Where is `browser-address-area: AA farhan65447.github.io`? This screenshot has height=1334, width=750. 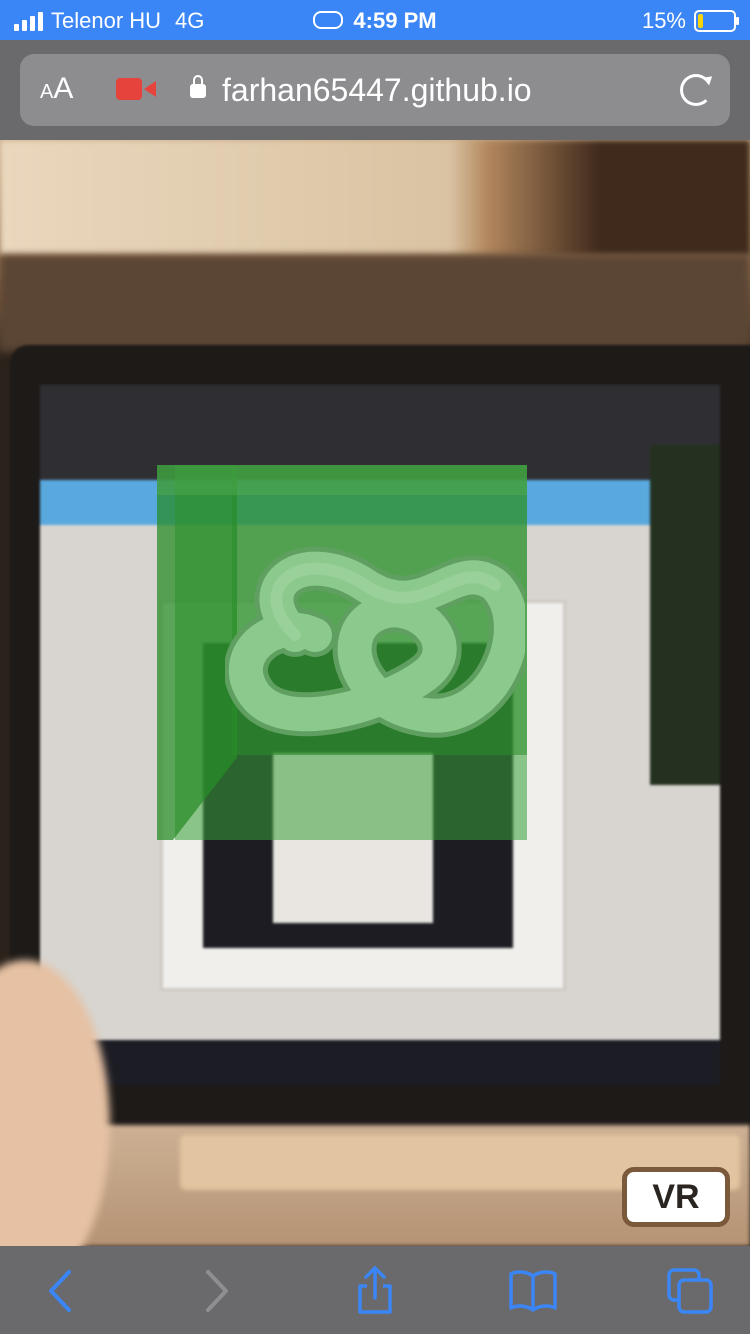 browser-address-area: AA farhan65447.github.io is located at coordinates (375, 90).